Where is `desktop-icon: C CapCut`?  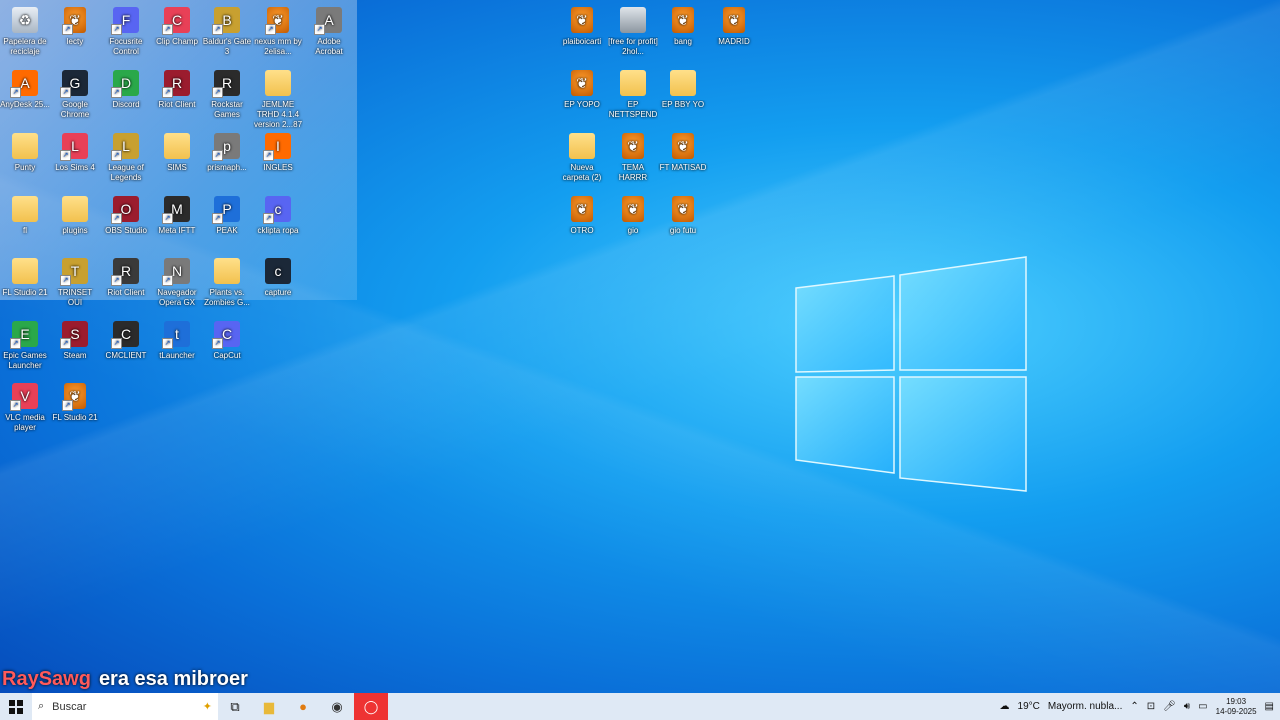 desktop-icon: C CapCut is located at coordinates (227, 341).